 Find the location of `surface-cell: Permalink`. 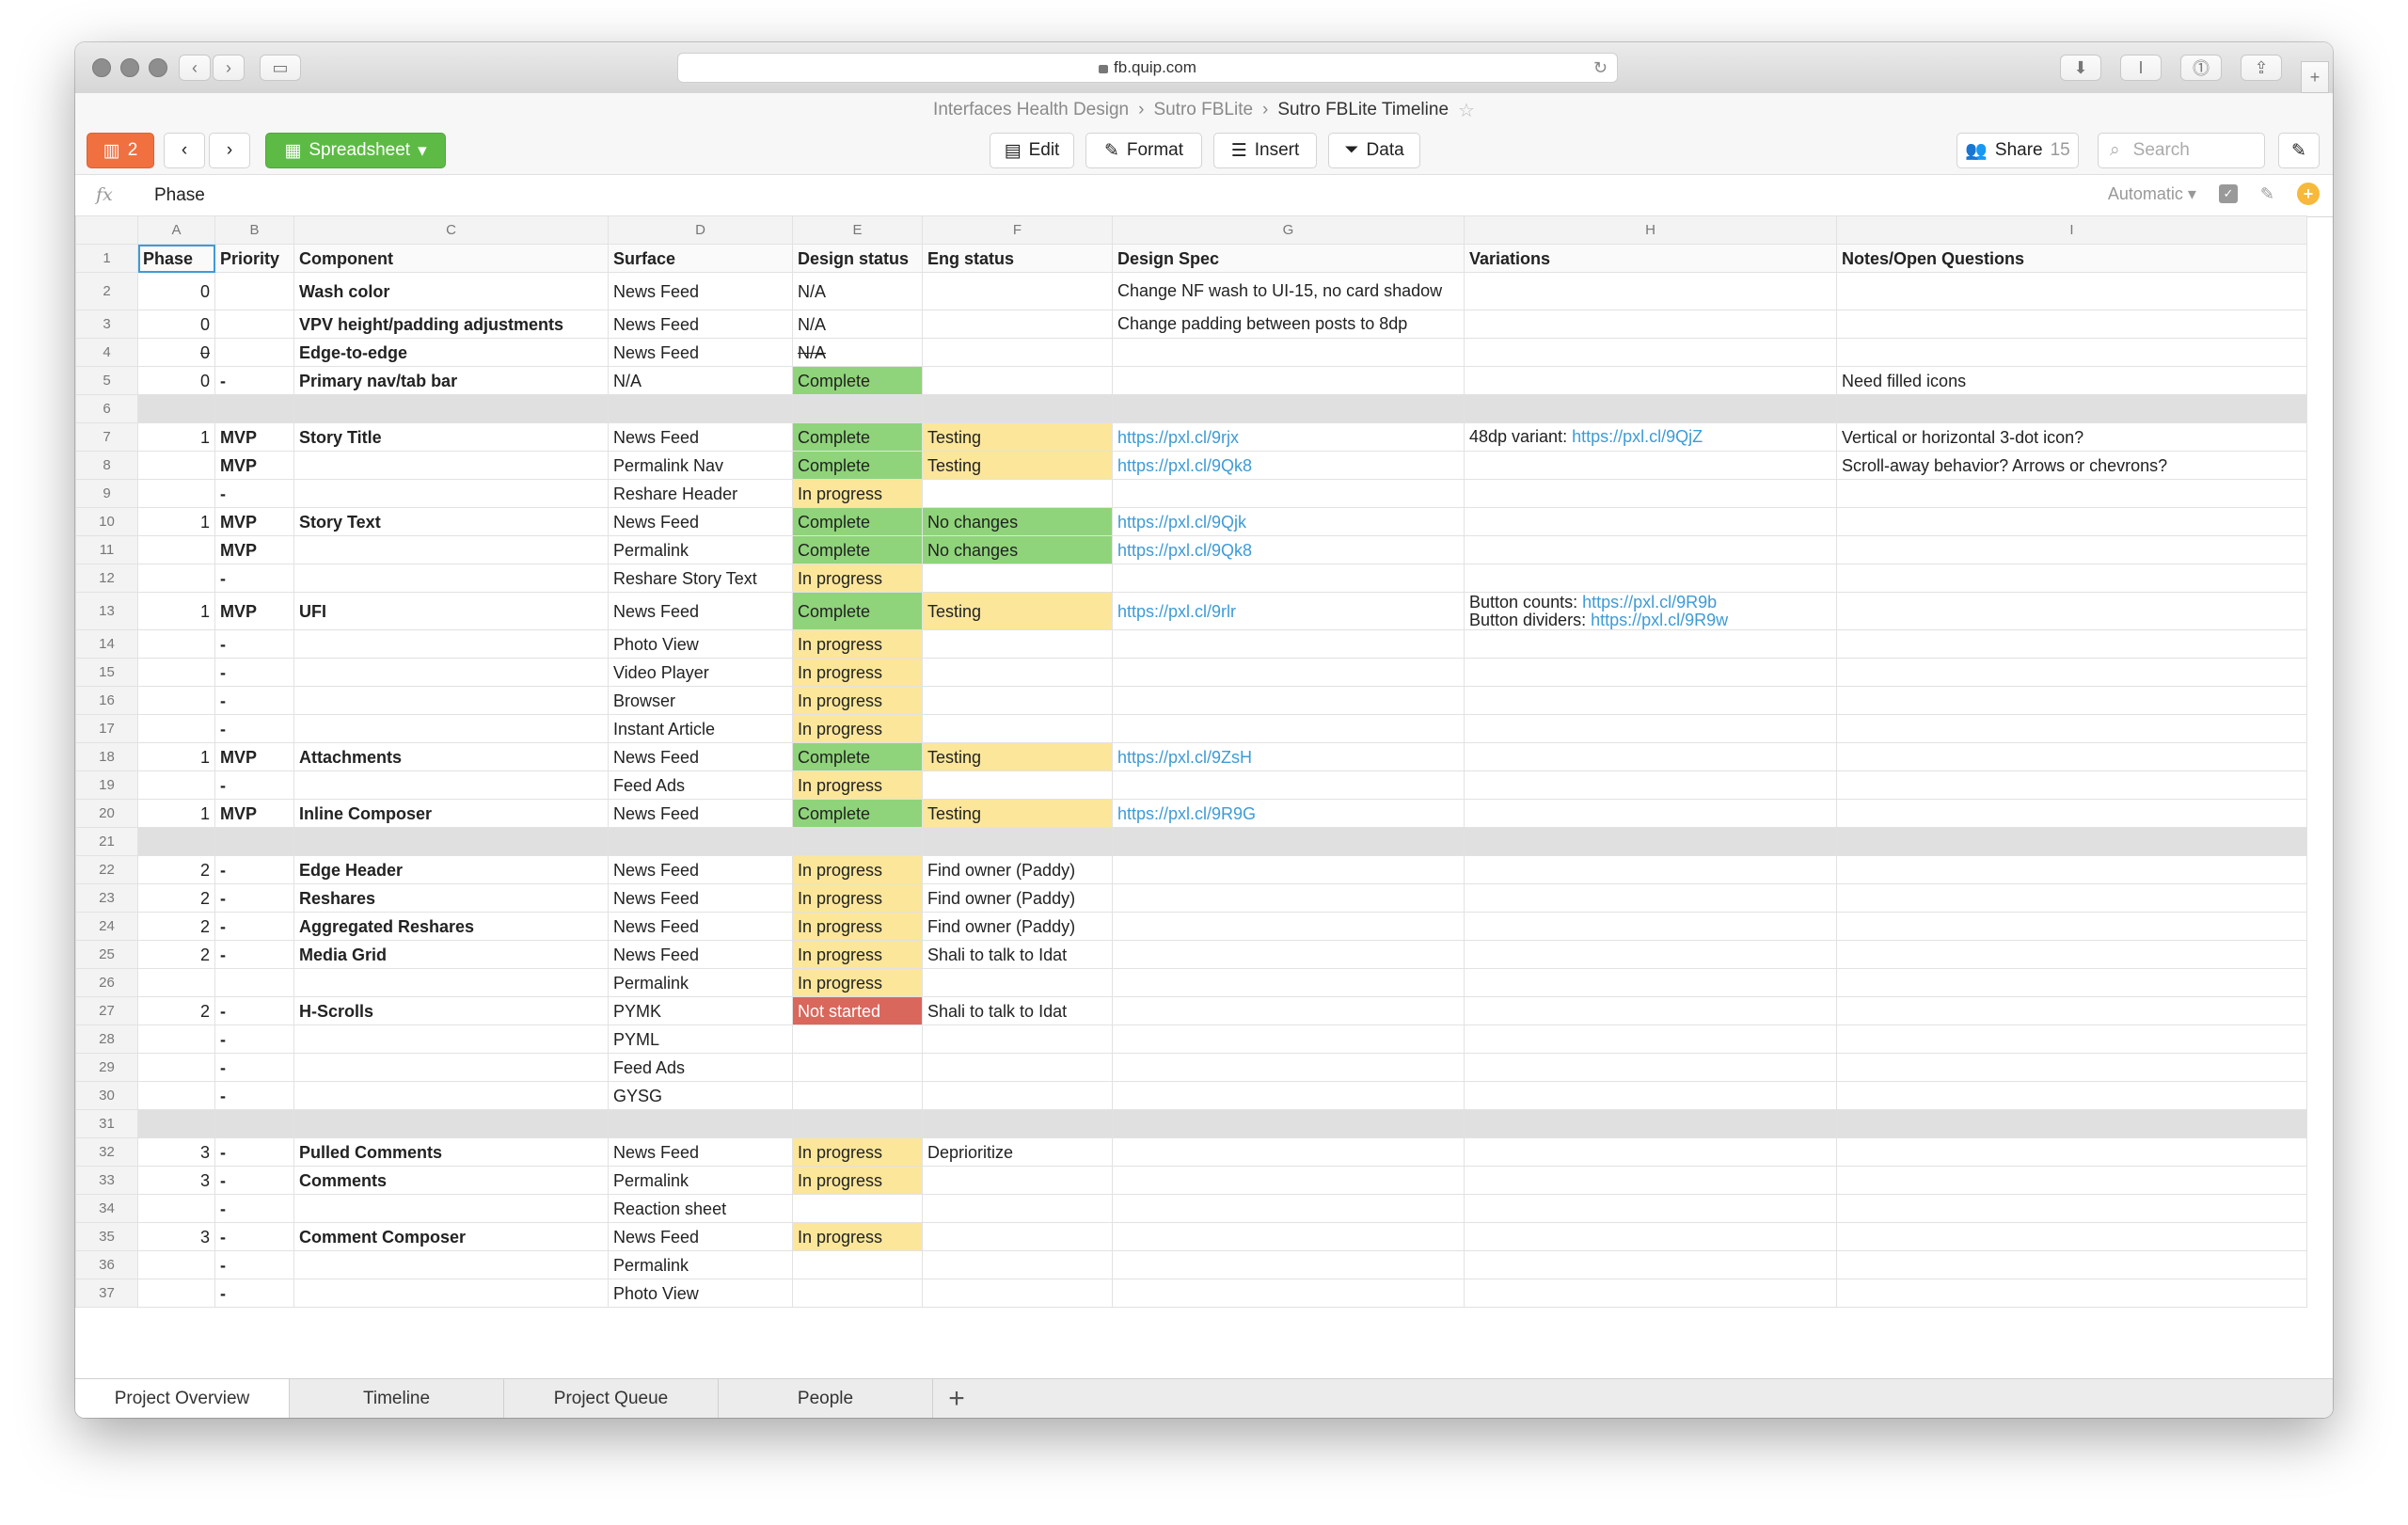

surface-cell: Permalink is located at coordinates (701, 1180).